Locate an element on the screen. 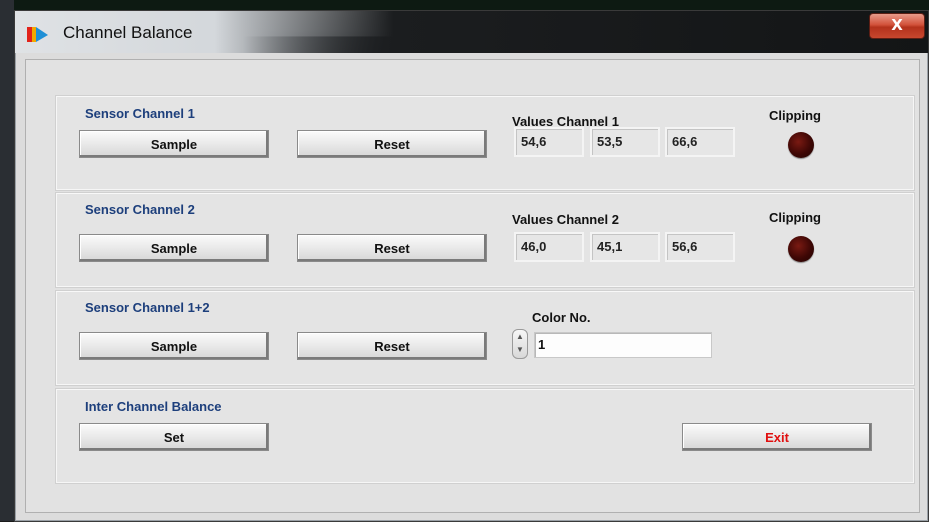  reset-button-channel-1: Reset is located at coordinates (392, 144).